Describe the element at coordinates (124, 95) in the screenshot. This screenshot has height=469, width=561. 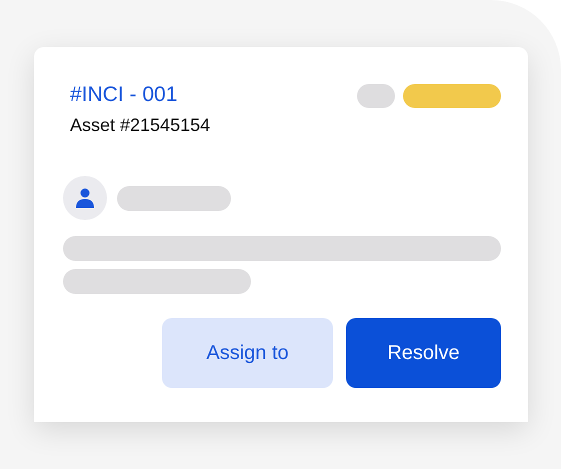
I see `incident-id: #INCI - 001` at that location.